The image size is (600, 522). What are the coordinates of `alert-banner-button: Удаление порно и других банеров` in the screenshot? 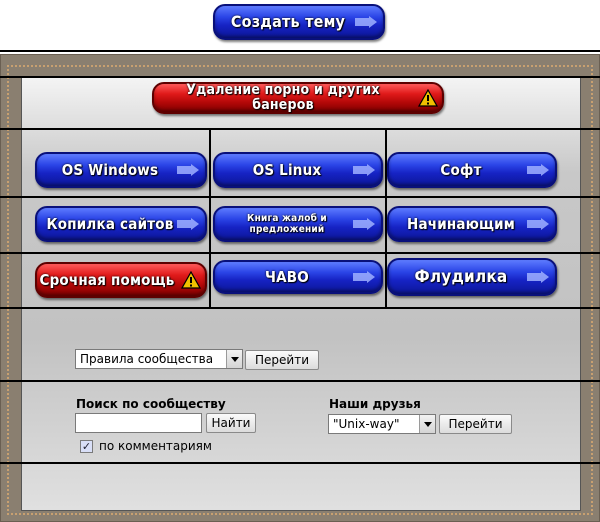 It's located at (298, 98).